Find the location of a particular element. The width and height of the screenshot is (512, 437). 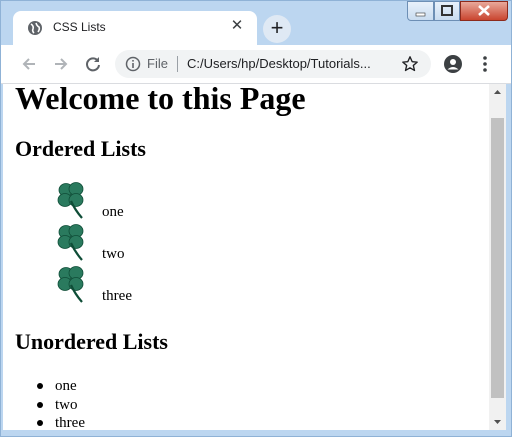

list-item-text: three is located at coordinates (70, 422).